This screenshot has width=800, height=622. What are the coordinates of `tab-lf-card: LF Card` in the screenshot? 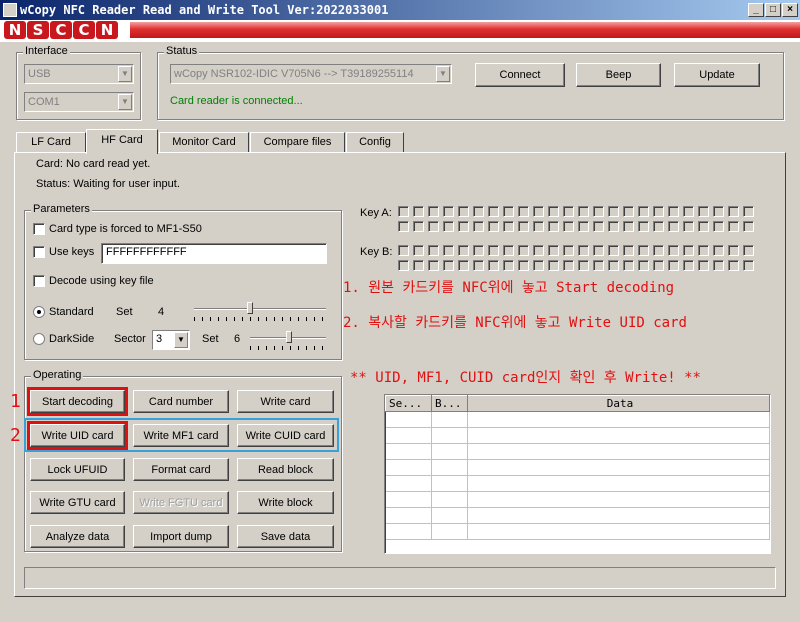 It's located at (51, 142).